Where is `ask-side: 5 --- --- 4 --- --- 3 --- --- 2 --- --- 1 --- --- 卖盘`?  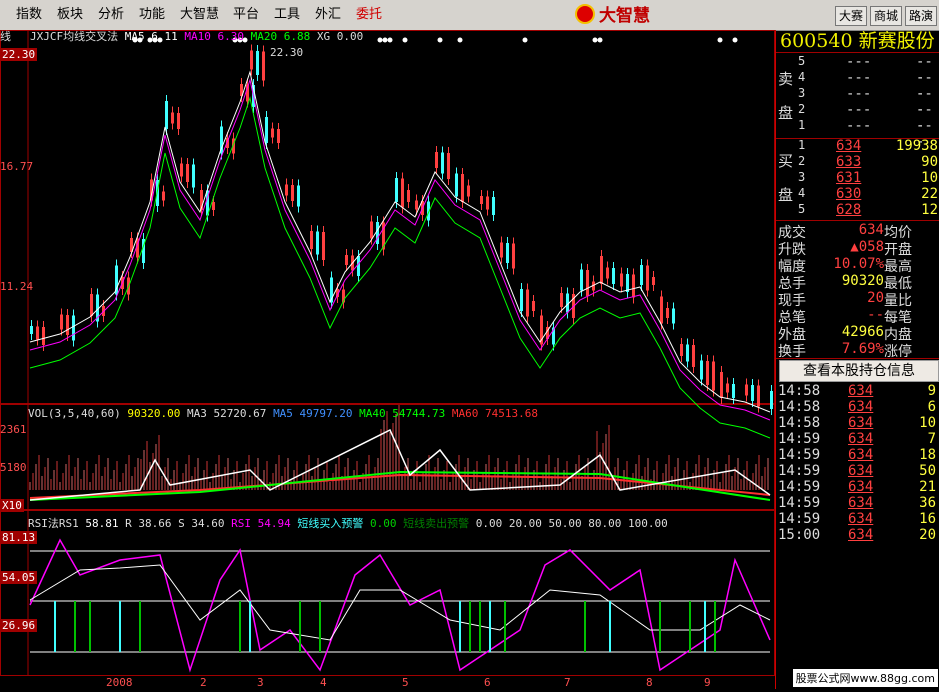 ask-side: 5 --- --- 4 --- --- 3 --- --- 2 --- --- 1 --- --- 卖盘 is located at coordinates (857, 102).